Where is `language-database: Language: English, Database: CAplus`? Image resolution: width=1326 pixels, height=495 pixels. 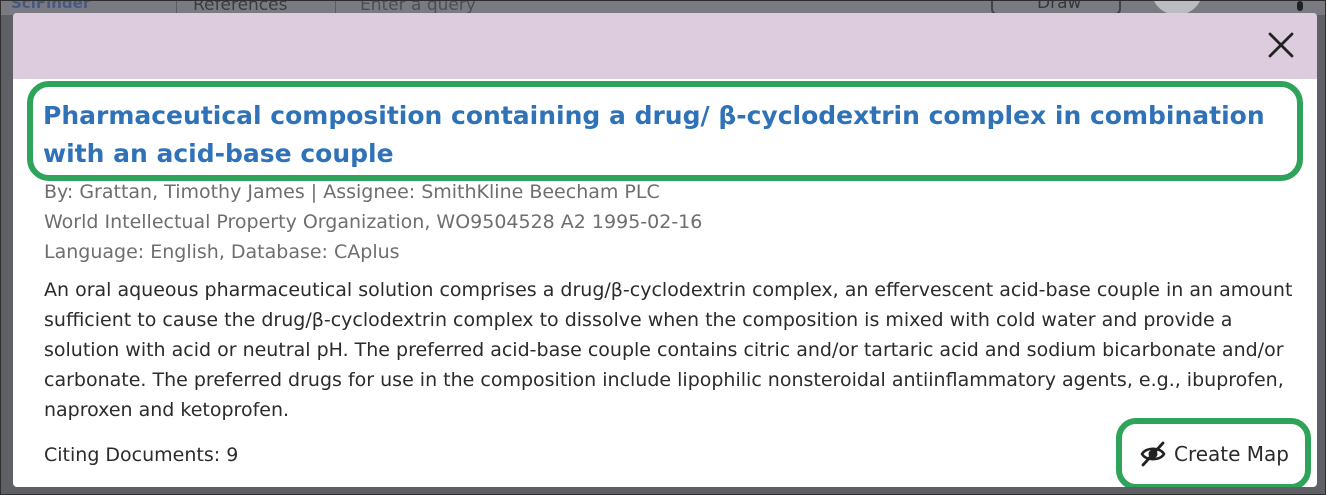
language-database: Language: English, Database: CAplus is located at coordinates (222, 252).